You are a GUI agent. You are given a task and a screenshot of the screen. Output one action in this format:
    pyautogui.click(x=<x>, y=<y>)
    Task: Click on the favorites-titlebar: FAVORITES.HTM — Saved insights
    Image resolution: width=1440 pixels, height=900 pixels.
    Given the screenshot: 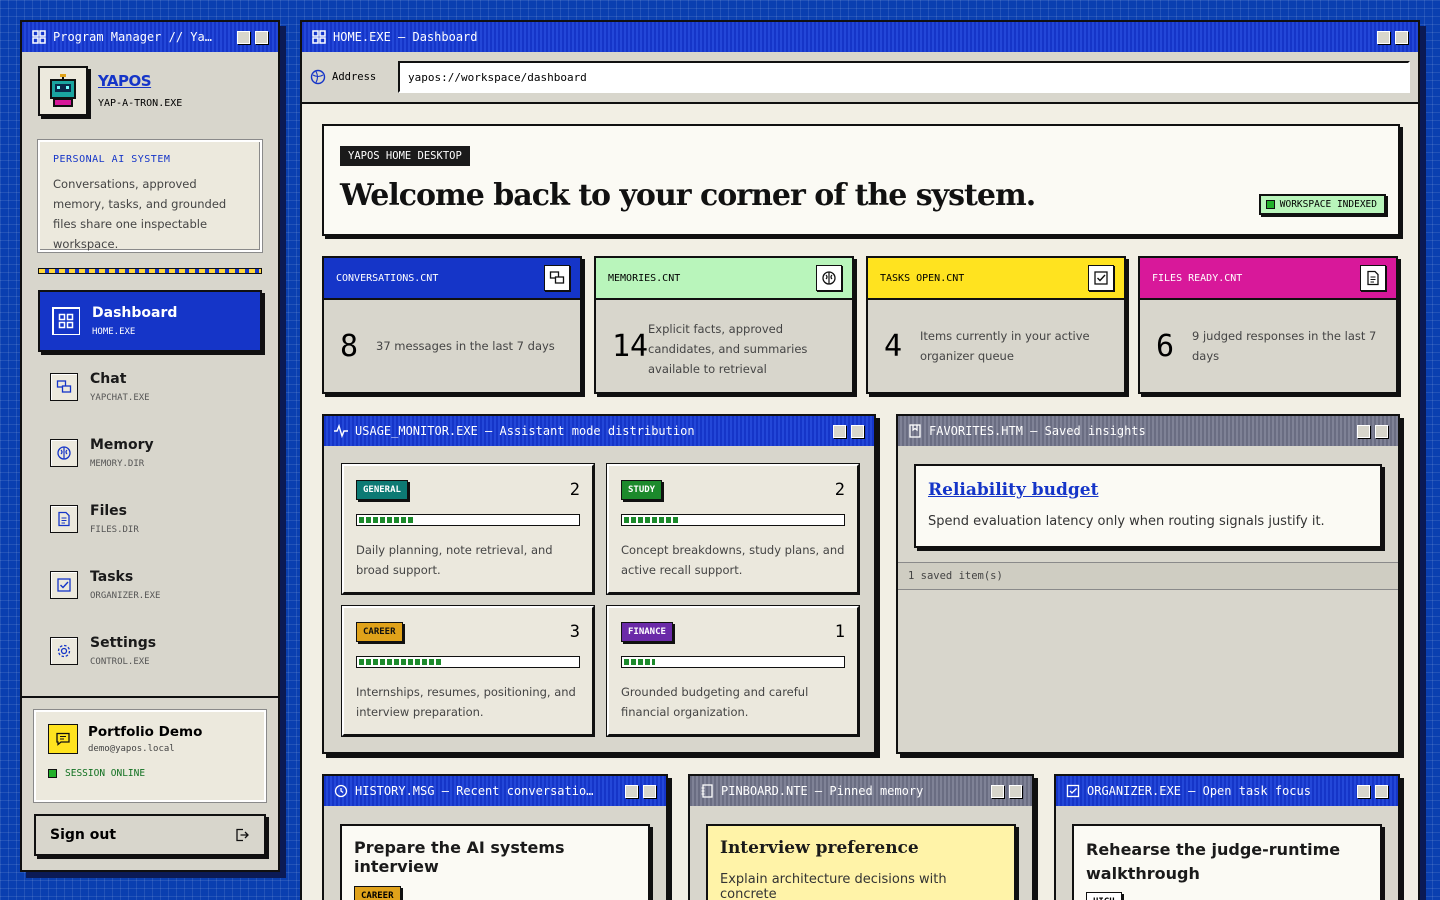 What is the action you would take?
    pyautogui.click(x=1148, y=431)
    